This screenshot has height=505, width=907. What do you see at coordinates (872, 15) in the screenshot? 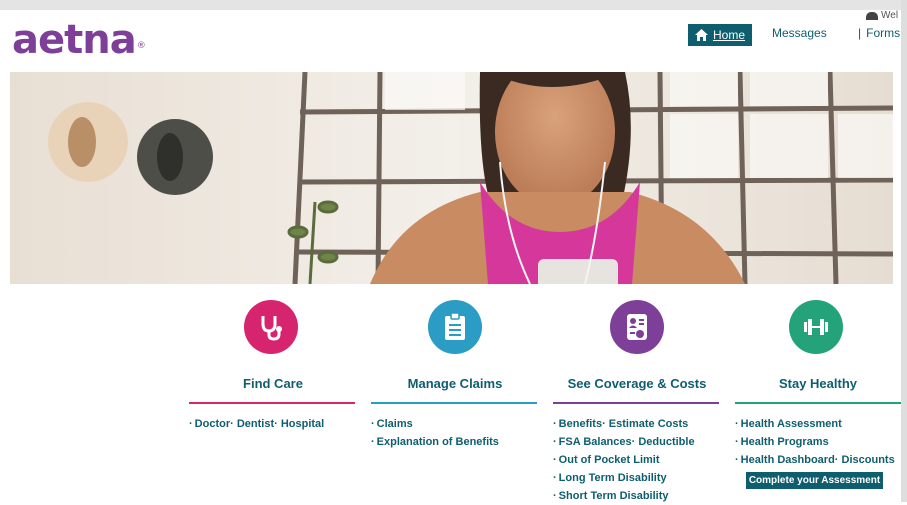
I see `user-icon` at bounding box center [872, 15].